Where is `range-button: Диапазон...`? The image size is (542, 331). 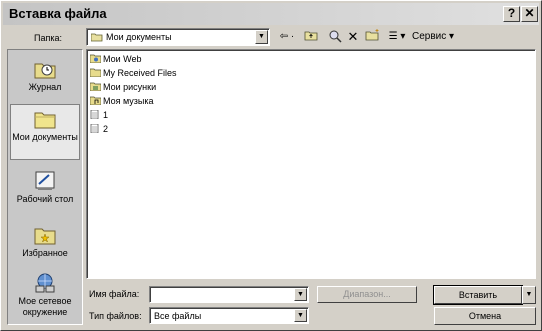
range-button: Диапазон... is located at coordinates (367, 294).